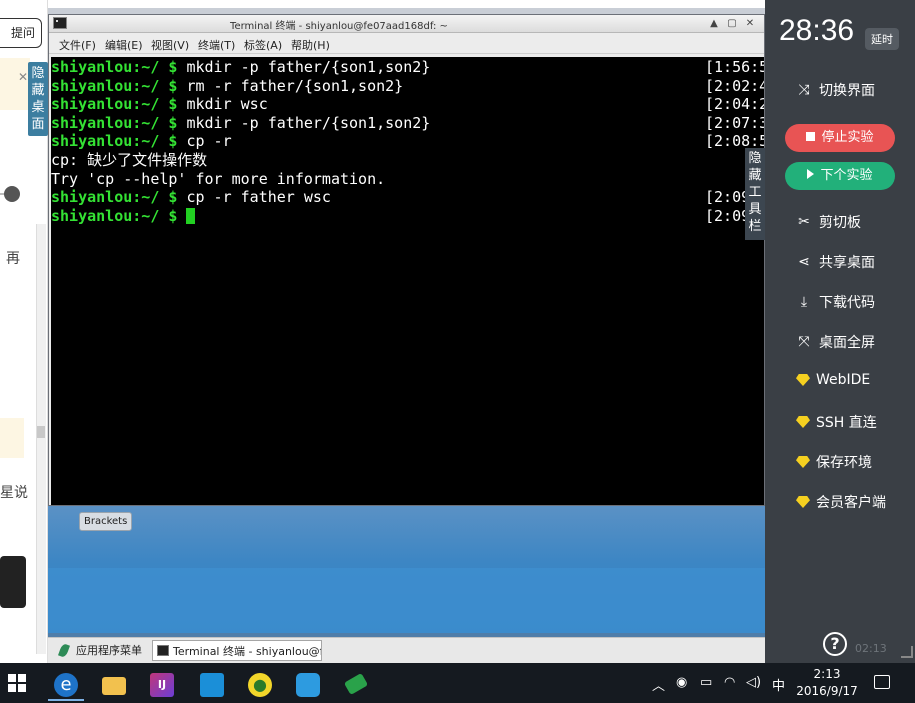 Image resolution: width=915 pixels, height=703 pixels. I want to click on menu-file: 文件(F), so click(77, 45).